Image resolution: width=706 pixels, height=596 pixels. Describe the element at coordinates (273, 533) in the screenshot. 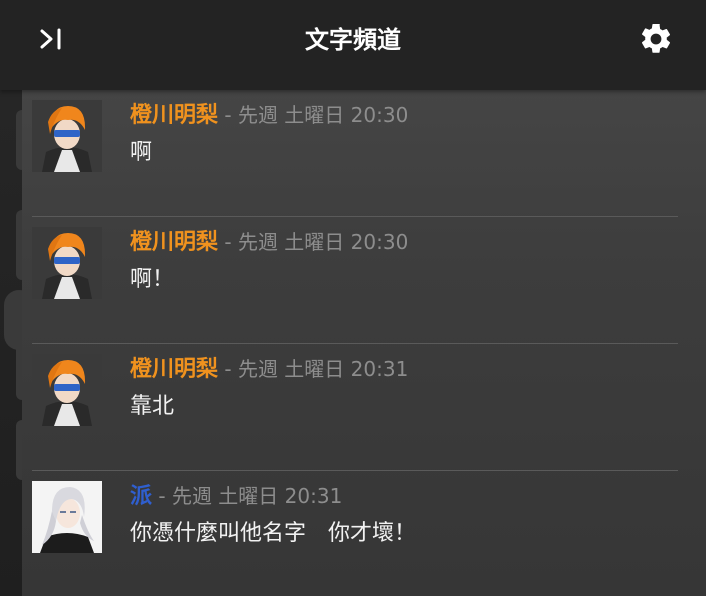

I see `message-text: 你憑什麼叫他名字 你才壞！` at that location.